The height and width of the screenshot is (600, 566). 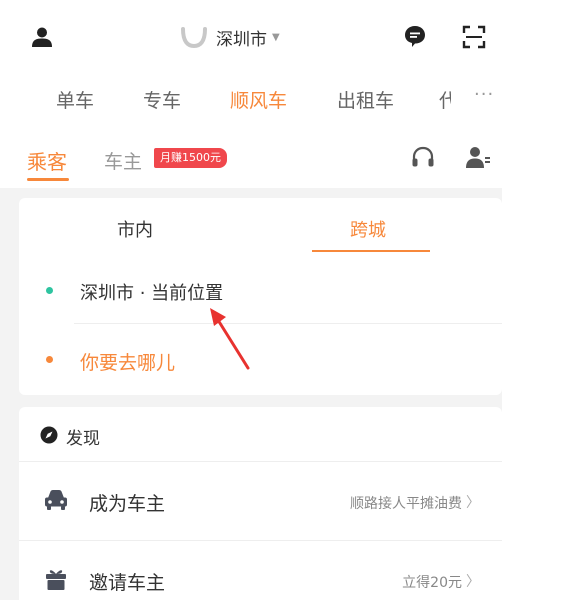 What do you see at coordinates (49, 359) in the screenshot?
I see `destination-dot-icon` at bounding box center [49, 359].